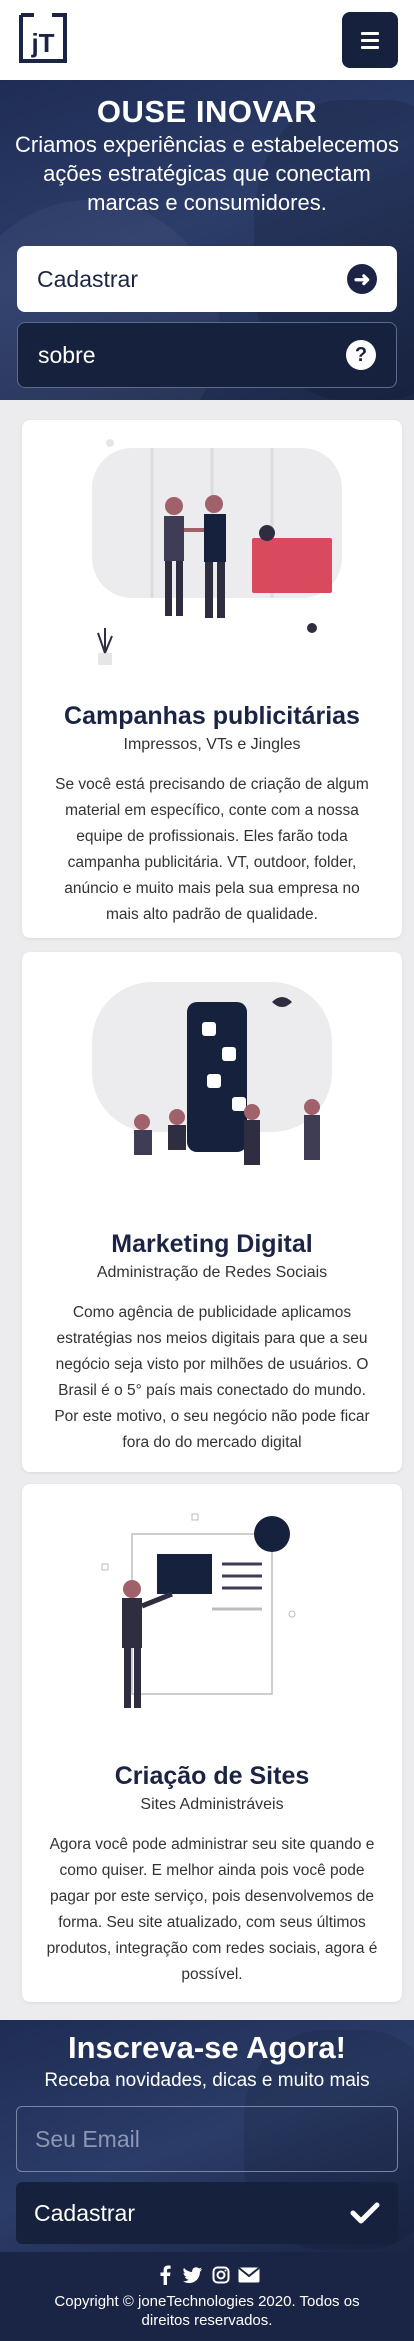 This screenshot has height=2341, width=414. I want to click on subscribe-button: Cadastrar, so click(207, 2213).